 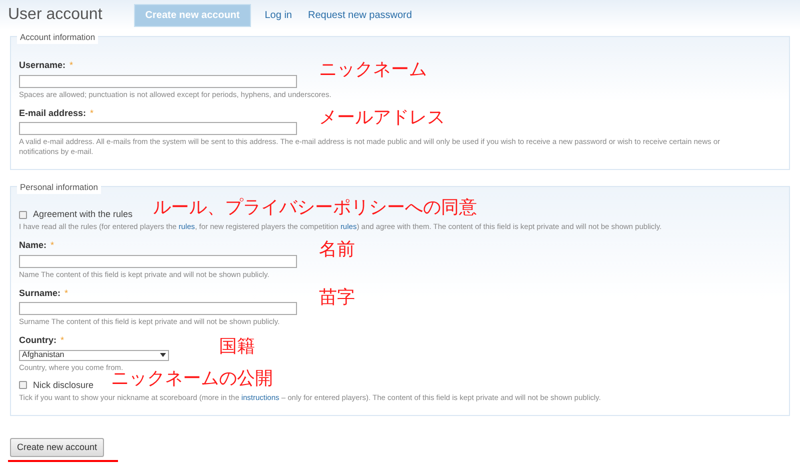 I want to click on annotation-text: 国籍, so click(x=237, y=346).